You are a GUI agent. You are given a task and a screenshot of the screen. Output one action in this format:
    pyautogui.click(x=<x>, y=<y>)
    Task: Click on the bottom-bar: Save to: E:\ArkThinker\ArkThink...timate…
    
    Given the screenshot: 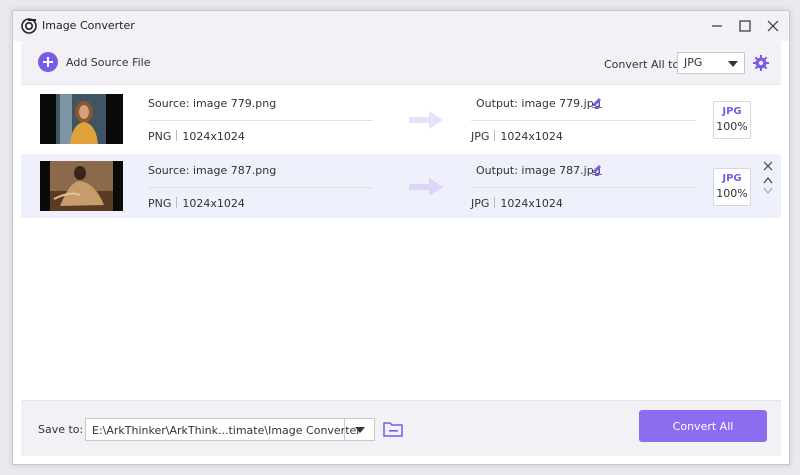 What is the action you would take?
    pyautogui.click(x=401, y=428)
    